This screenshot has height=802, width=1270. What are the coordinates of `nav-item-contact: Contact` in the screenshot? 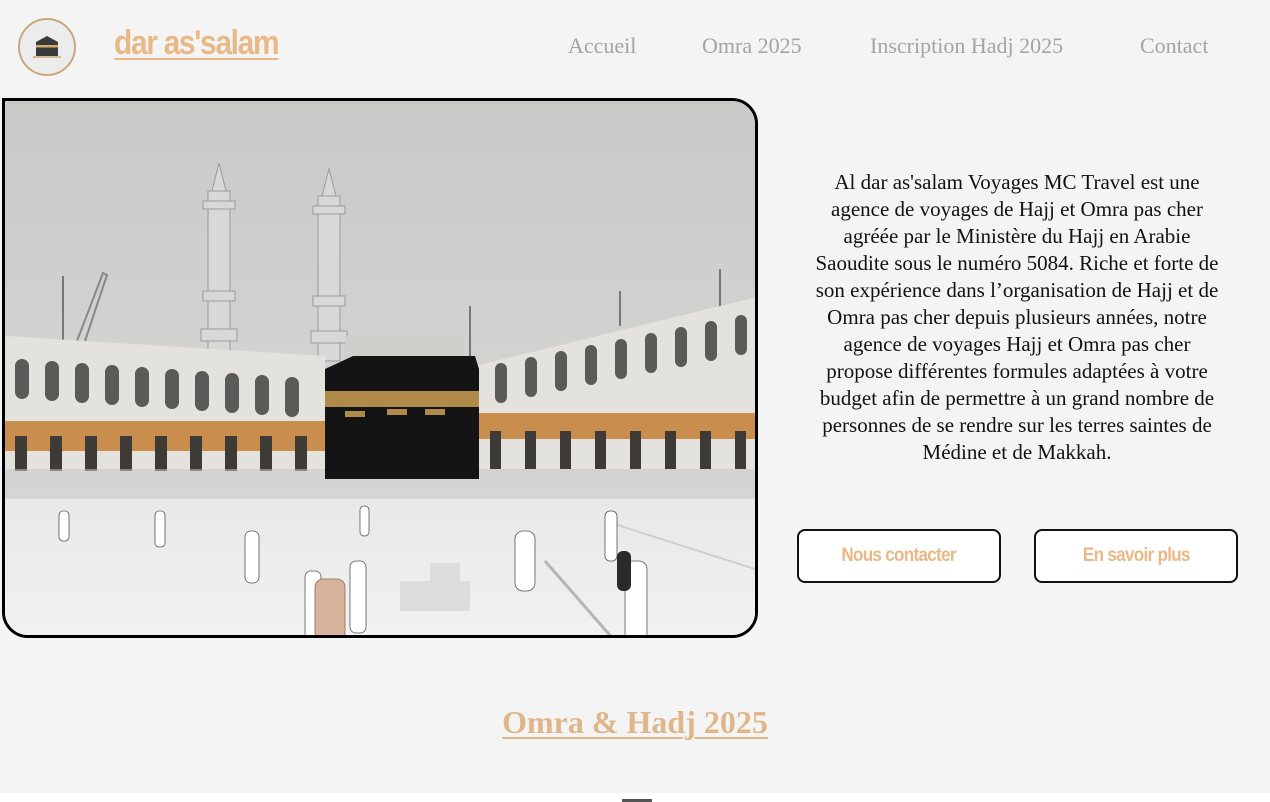 It's located at (1174, 46).